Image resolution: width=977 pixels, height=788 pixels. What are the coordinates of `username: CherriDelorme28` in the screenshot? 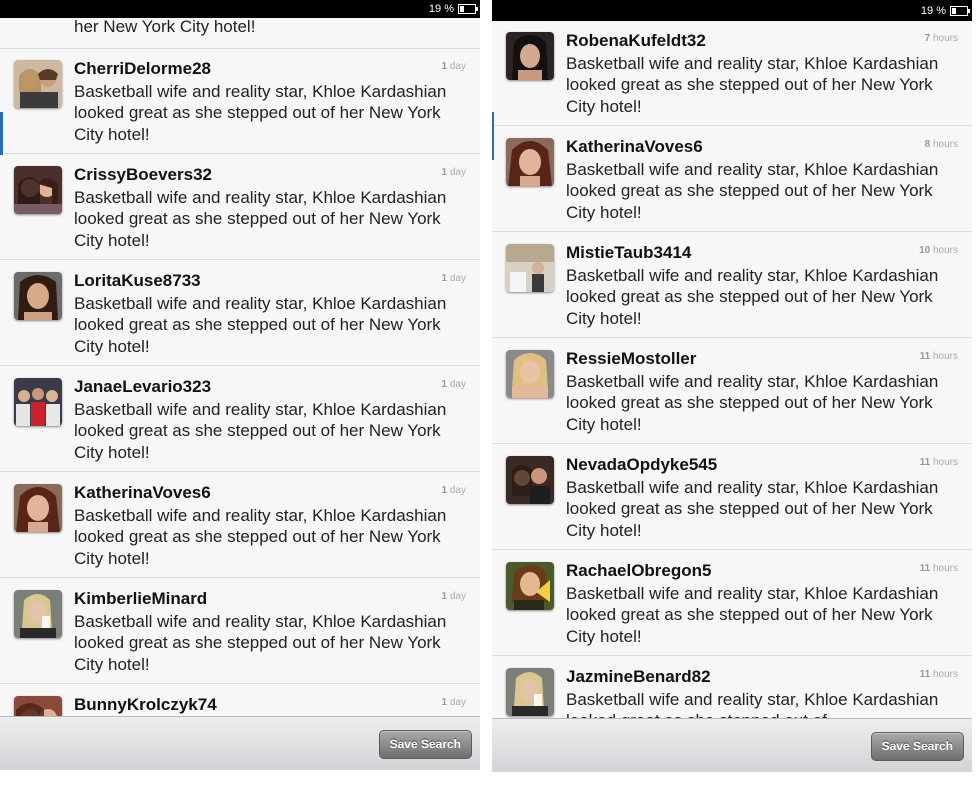 It's located at (142, 69).